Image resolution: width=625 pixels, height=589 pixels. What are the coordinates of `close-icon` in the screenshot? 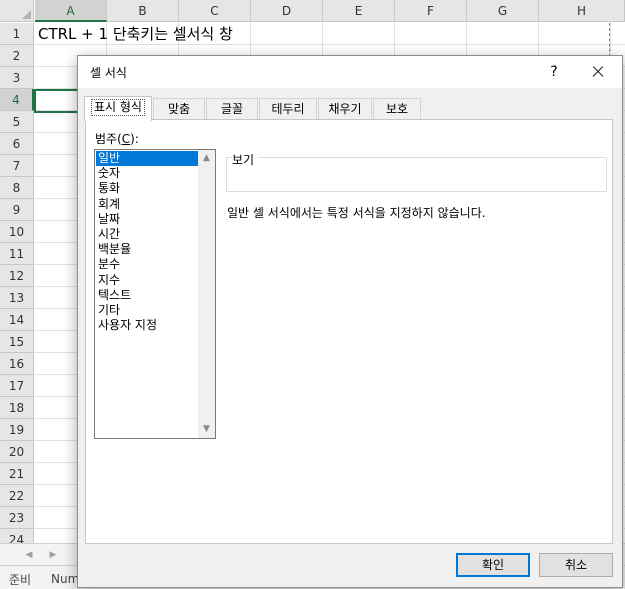 It's located at (598, 72).